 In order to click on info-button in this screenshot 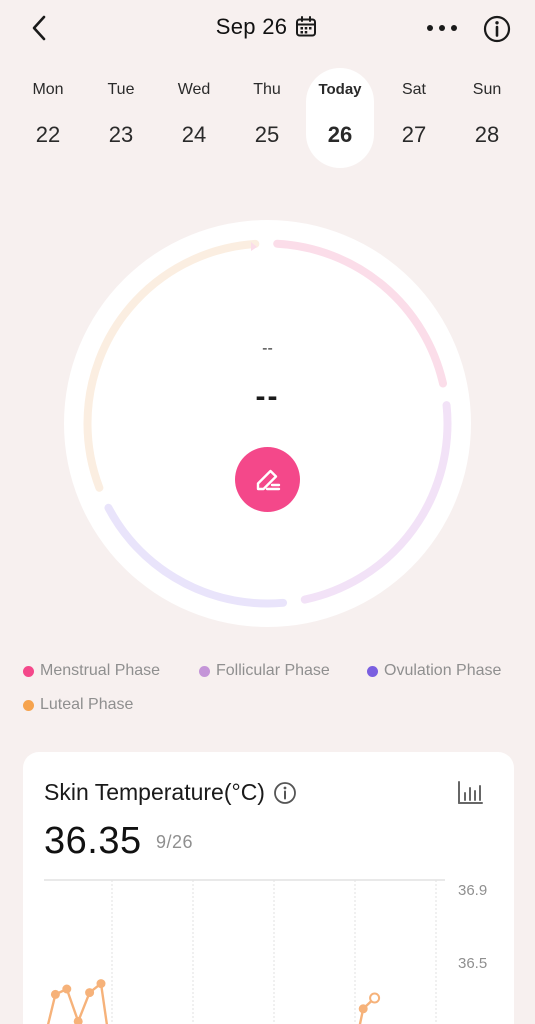, I will do `click(497, 29)`.